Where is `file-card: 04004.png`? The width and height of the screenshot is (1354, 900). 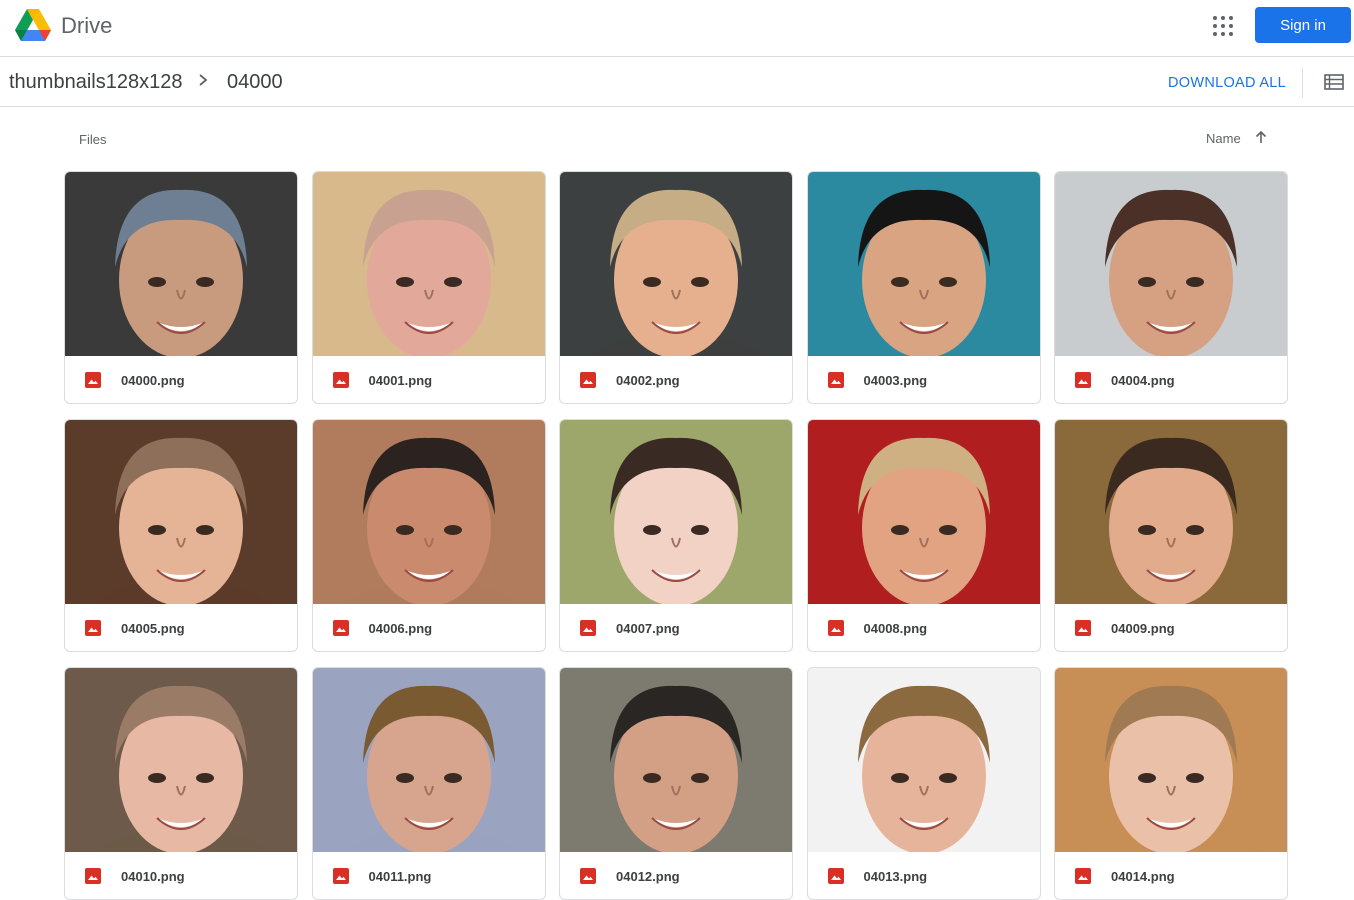
file-card: 04004.png is located at coordinates (1171, 287).